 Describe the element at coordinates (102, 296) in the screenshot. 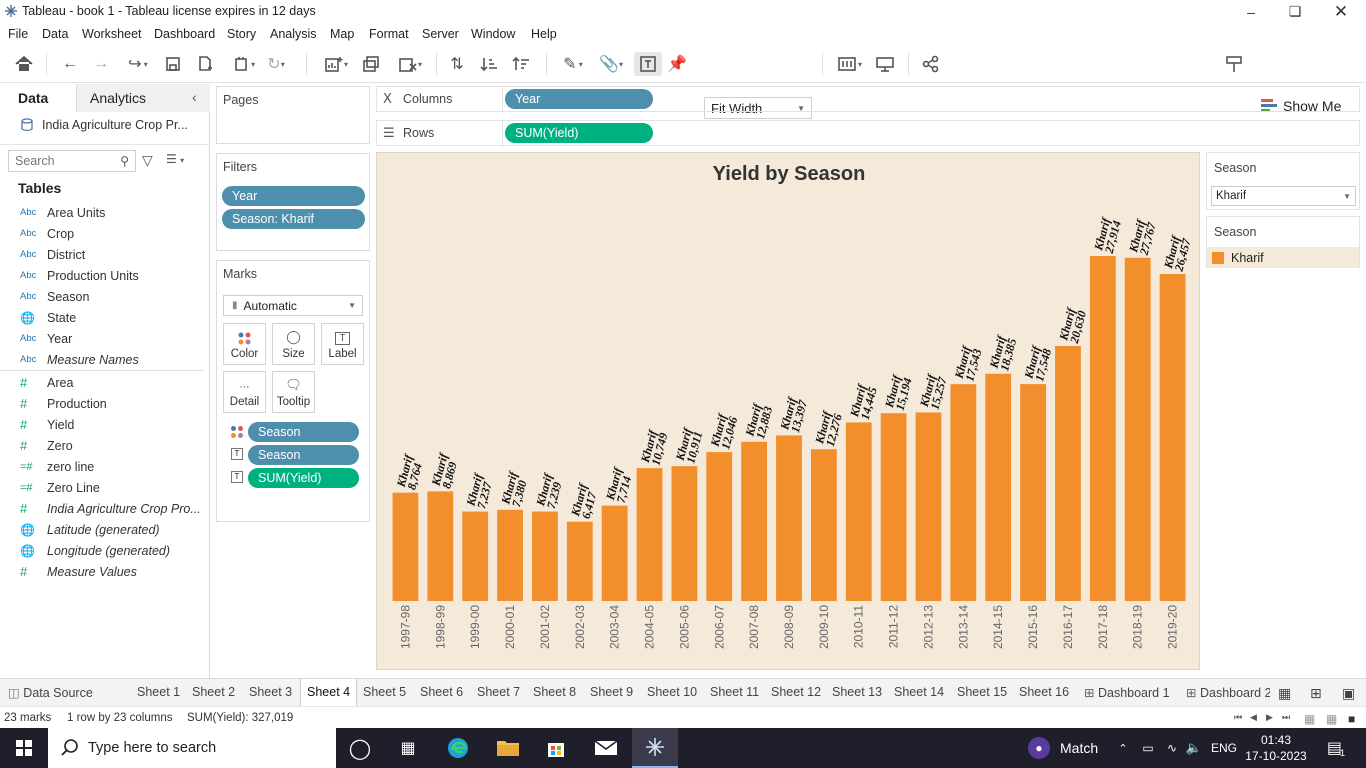

I see `field-season: Abc Season` at that location.